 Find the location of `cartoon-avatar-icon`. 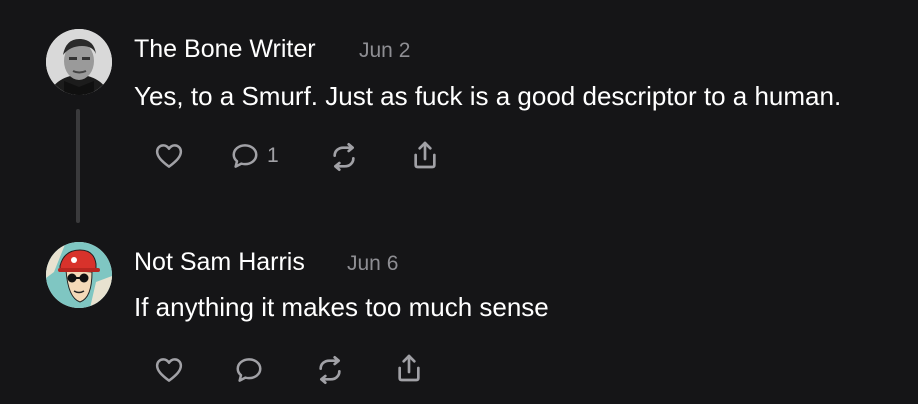

cartoon-avatar-icon is located at coordinates (79, 275).